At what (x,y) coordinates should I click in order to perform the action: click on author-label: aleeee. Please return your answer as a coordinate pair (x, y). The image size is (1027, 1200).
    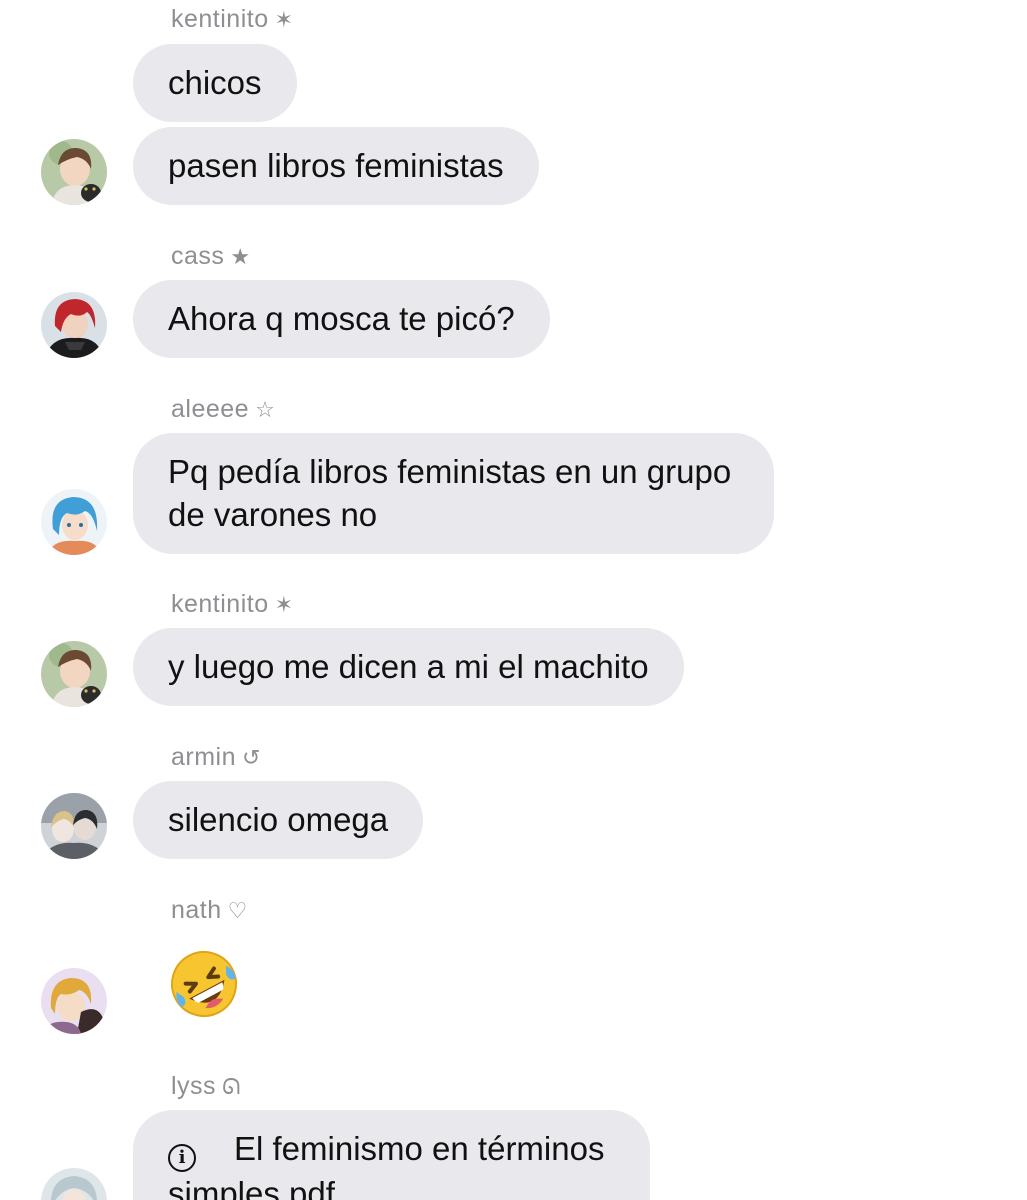
    Looking at the image, I should click on (210, 409).